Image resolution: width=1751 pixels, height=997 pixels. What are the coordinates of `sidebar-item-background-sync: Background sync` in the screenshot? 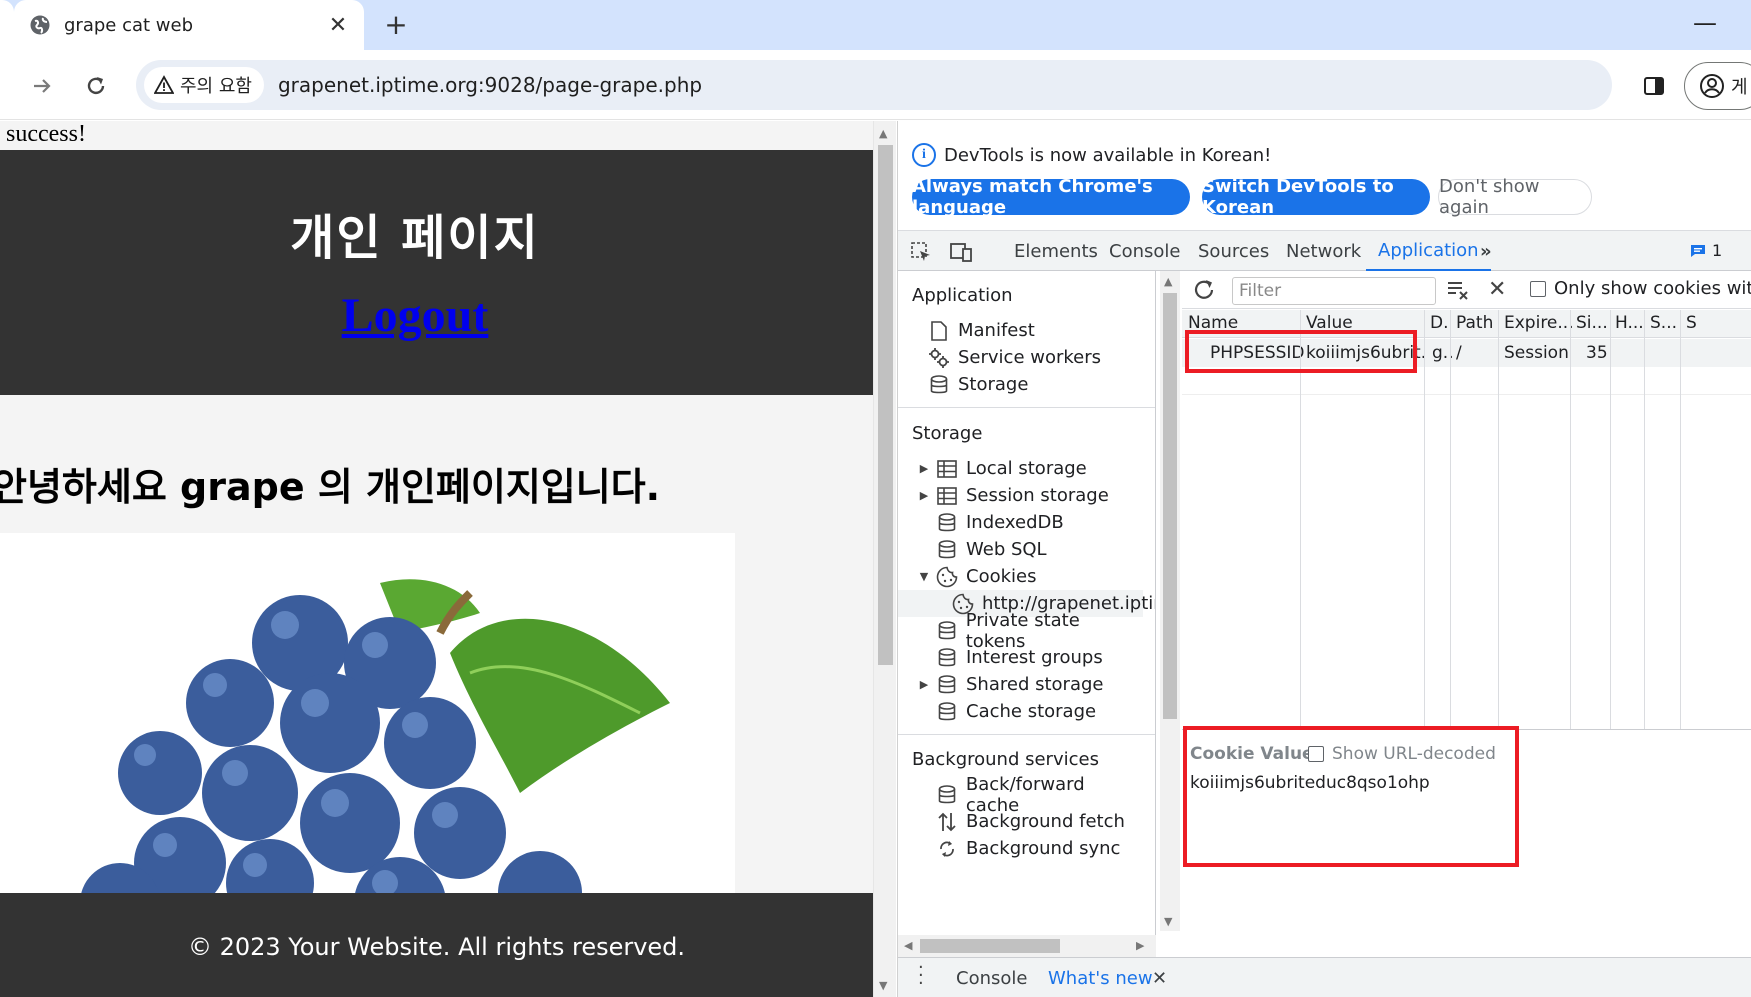 It's located at (1020, 848).